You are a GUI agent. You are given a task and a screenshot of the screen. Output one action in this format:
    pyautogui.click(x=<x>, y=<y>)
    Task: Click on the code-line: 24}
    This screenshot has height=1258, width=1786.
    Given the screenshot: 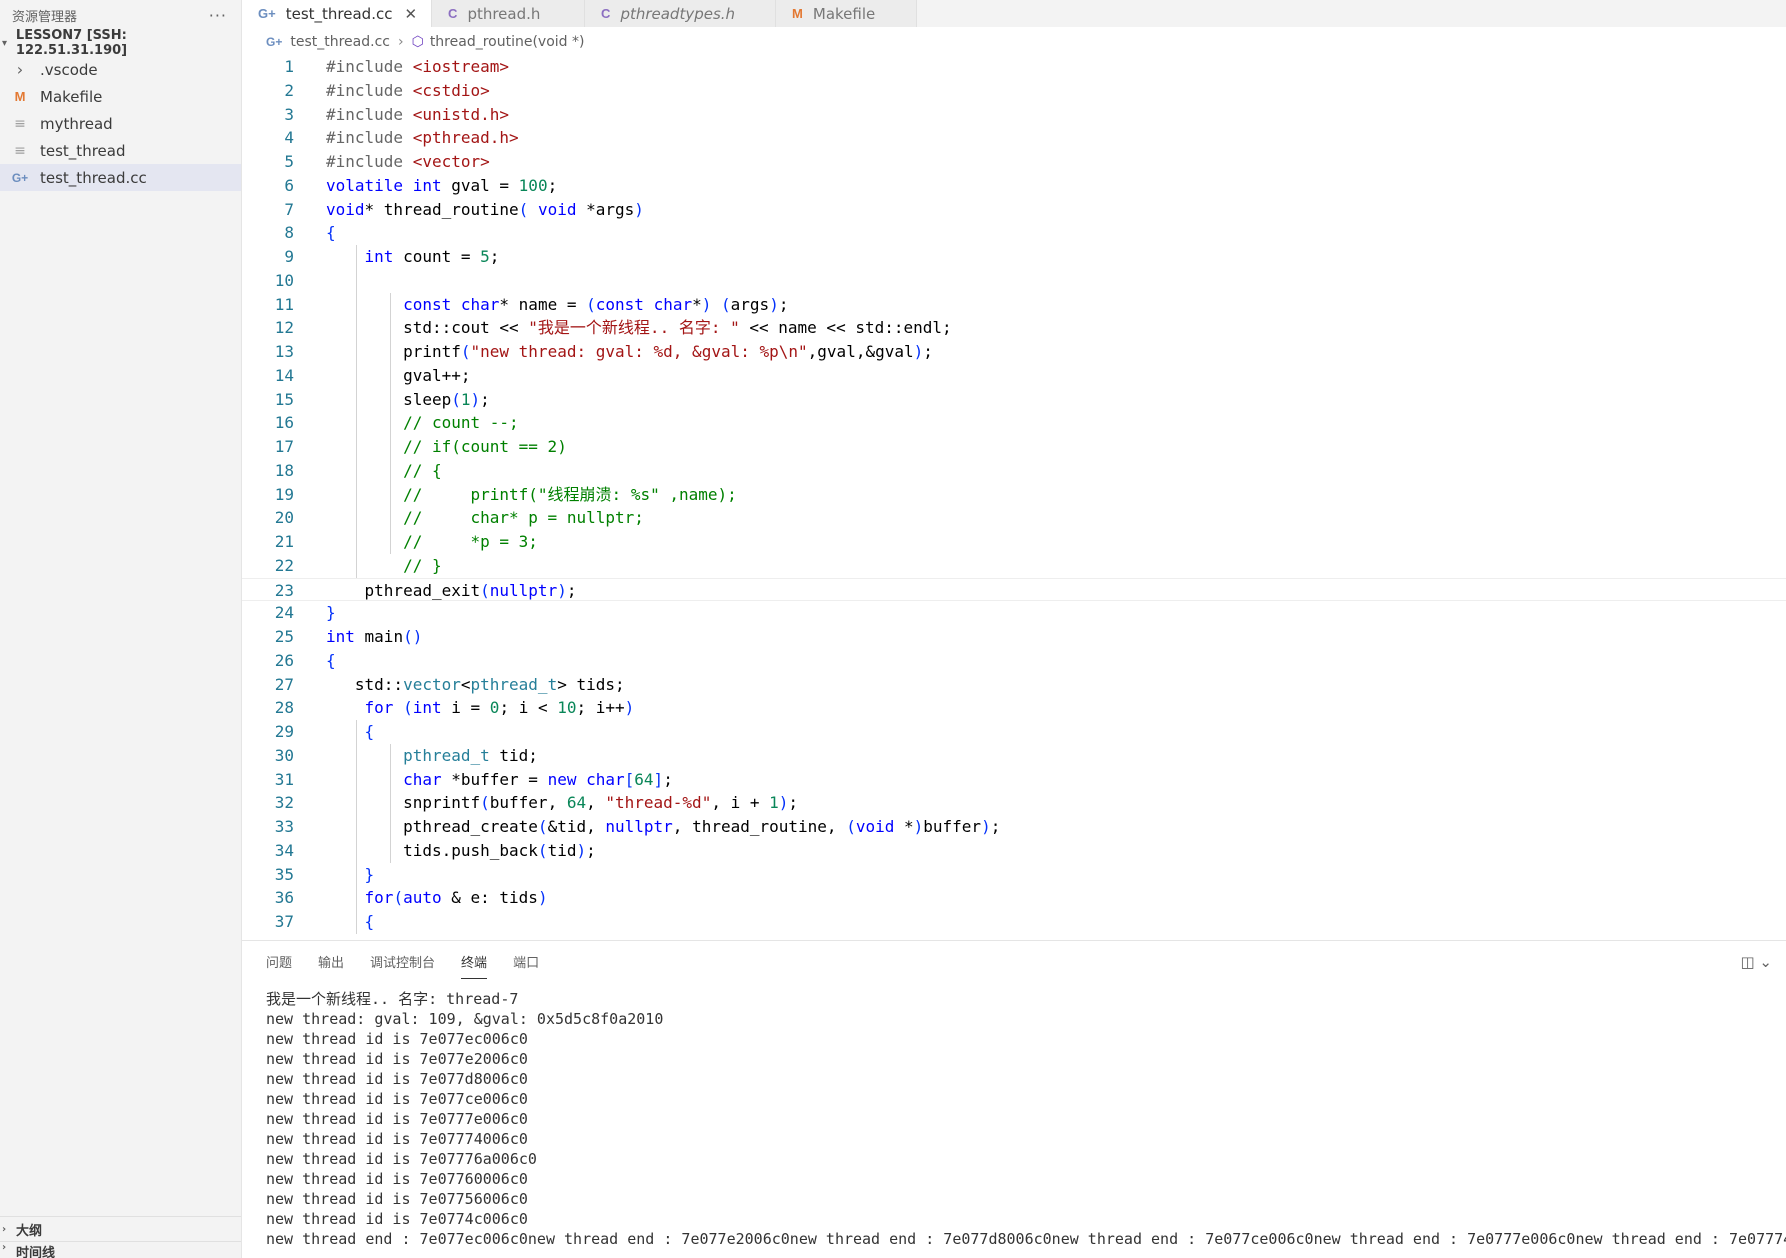 What is the action you would take?
    pyautogui.click(x=1014, y=613)
    